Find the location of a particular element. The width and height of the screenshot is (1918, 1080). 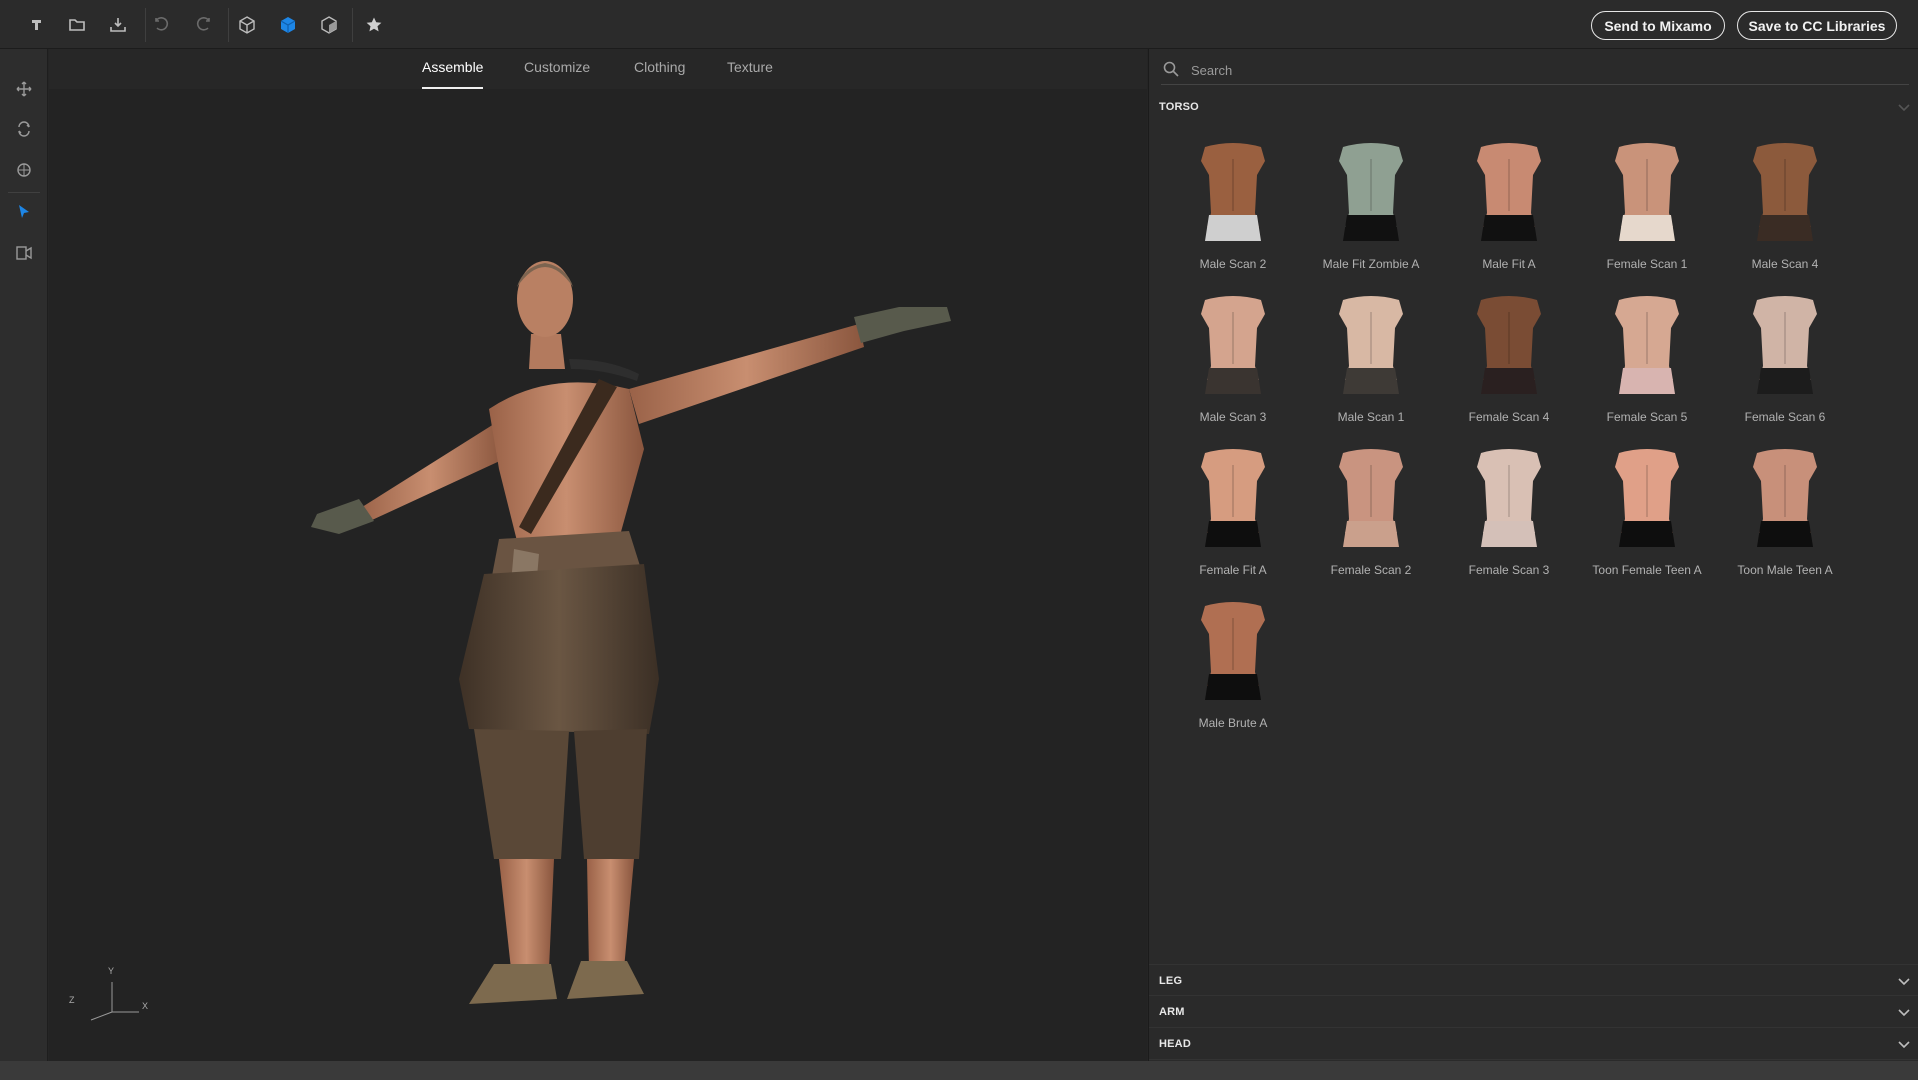

torso-item: Female Scan 6 is located at coordinates (1785, 357).